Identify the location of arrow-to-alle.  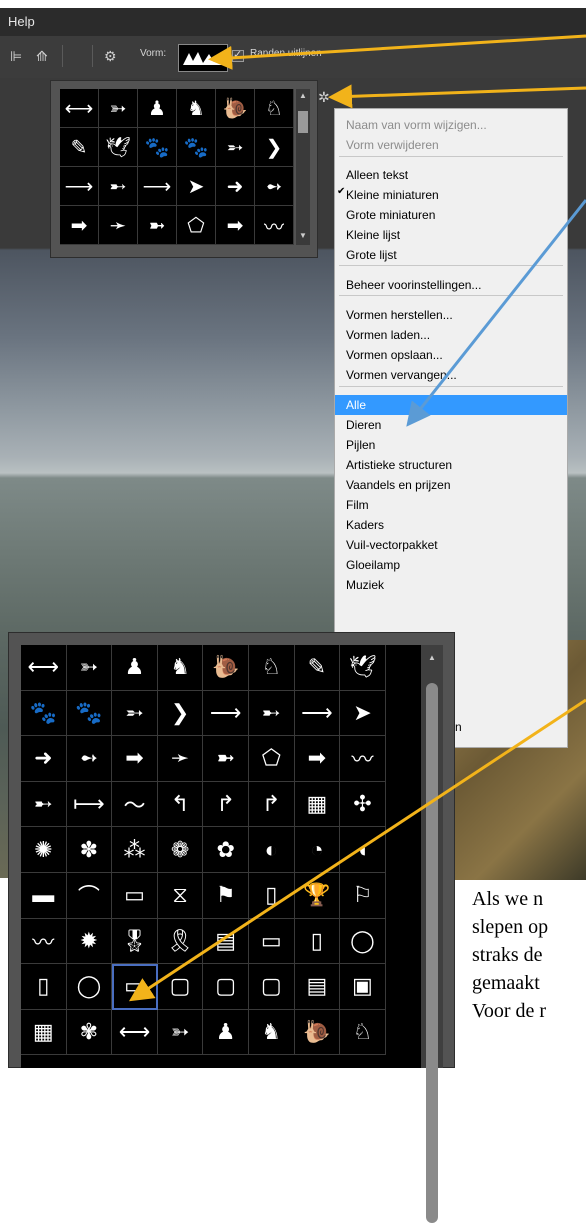
(496, 313).